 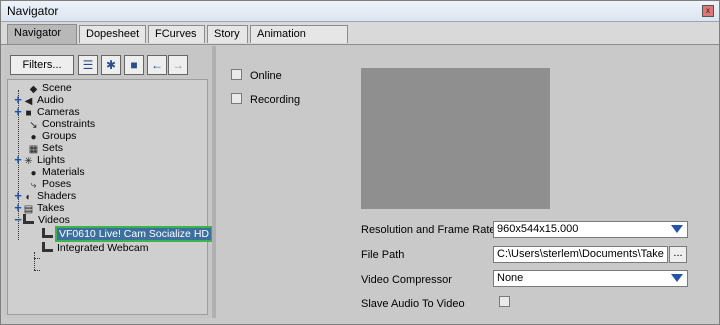 What do you see at coordinates (580, 254) in the screenshot?
I see `filepath-field: C:\Users\sterlem\Documents\Take 001-V` at bounding box center [580, 254].